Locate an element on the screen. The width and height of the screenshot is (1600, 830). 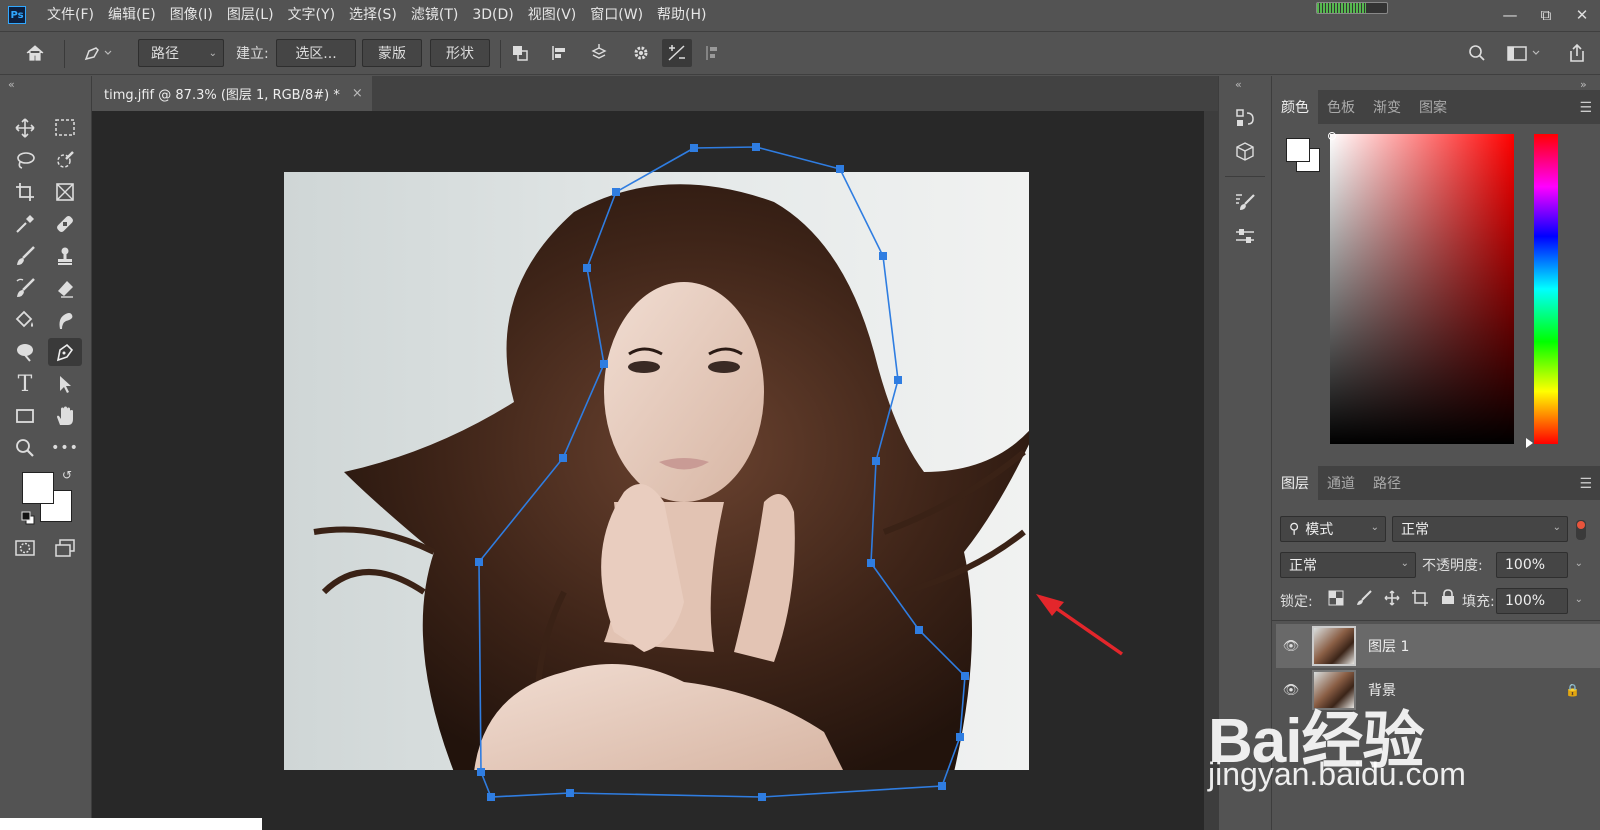
tab-color: 颜色 is located at coordinates (1295, 107).